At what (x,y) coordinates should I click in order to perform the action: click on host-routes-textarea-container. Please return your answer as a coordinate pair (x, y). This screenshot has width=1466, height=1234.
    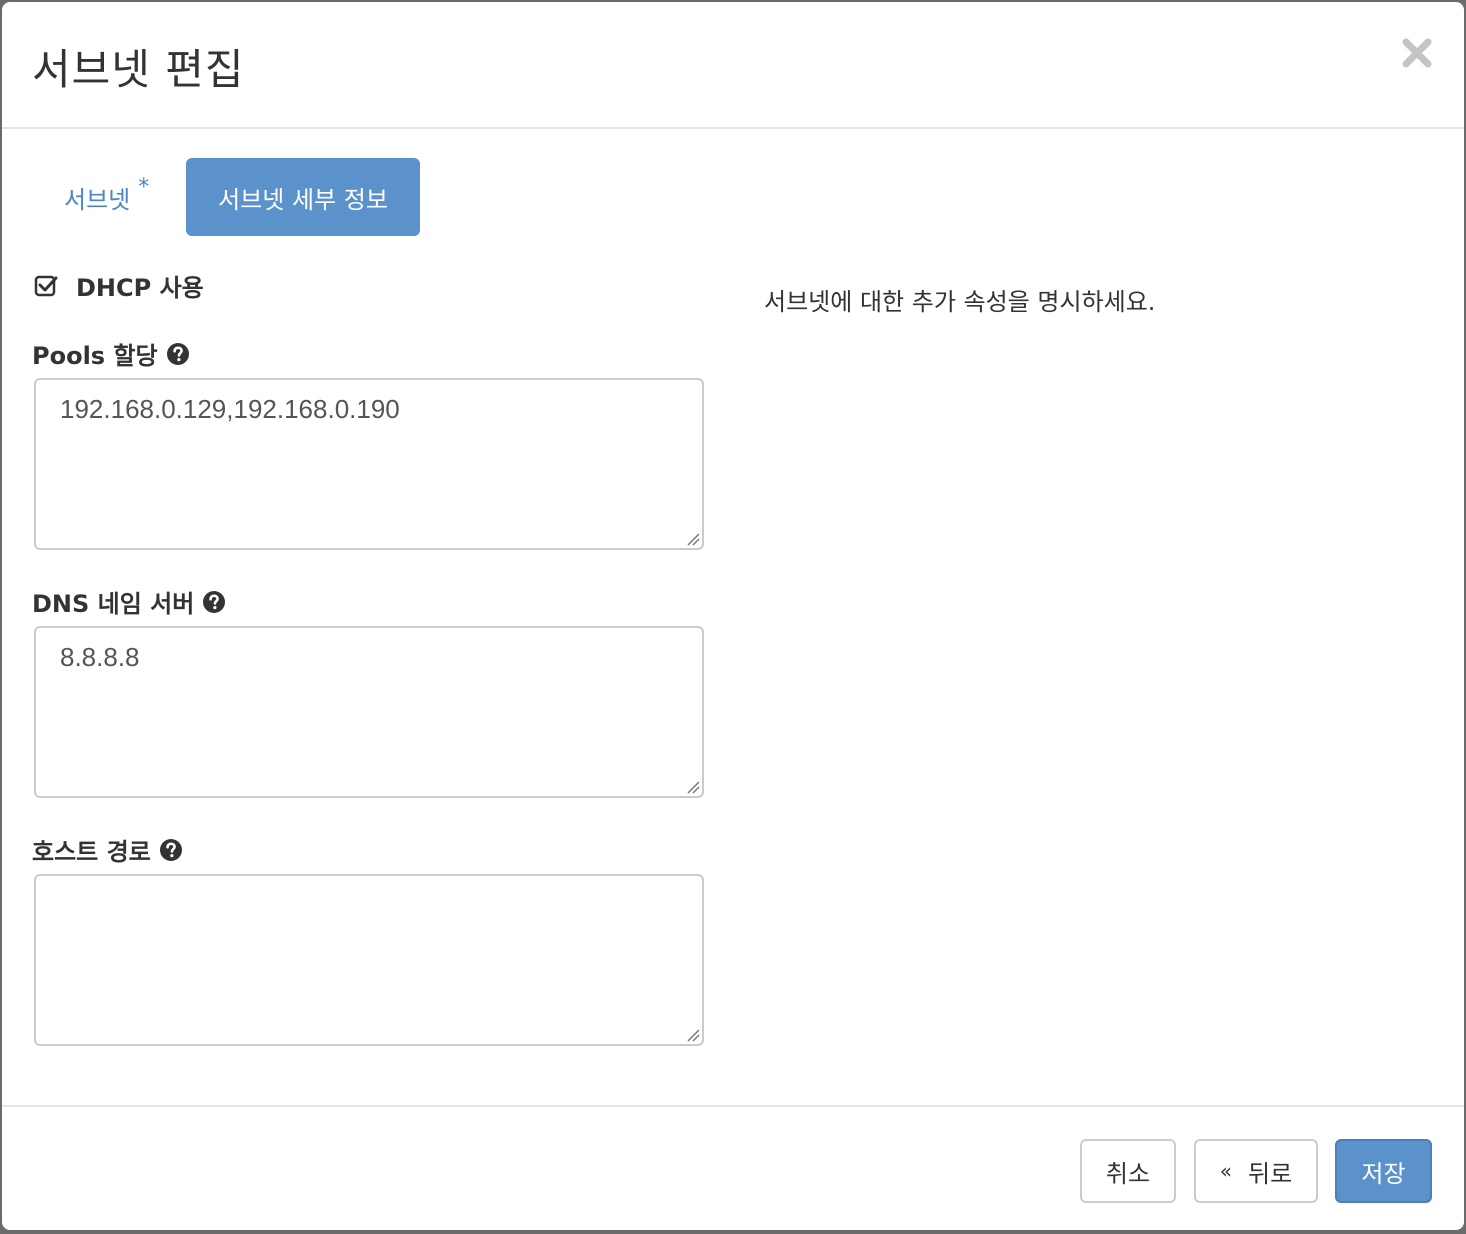
    Looking at the image, I should click on (369, 960).